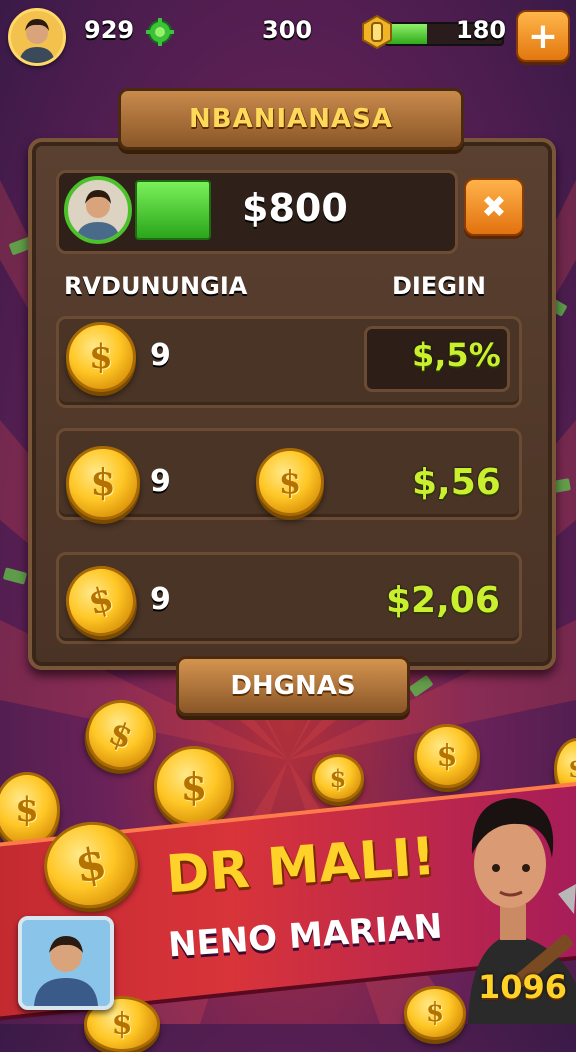 The height and width of the screenshot is (1052, 576). I want to click on bottom-action-label: DHGNAS, so click(293, 686).